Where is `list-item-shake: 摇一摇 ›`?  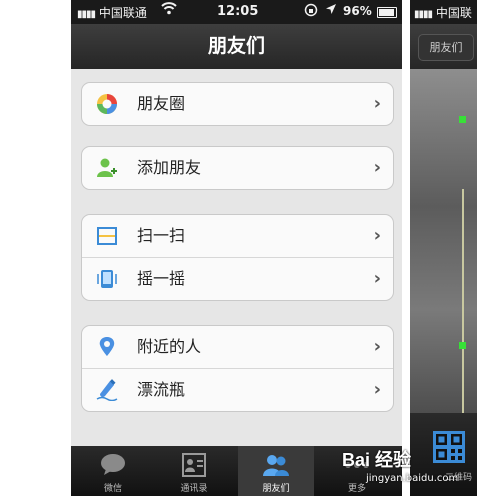 list-item-shake: 摇一摇 › is located at coordinates (237, 279).